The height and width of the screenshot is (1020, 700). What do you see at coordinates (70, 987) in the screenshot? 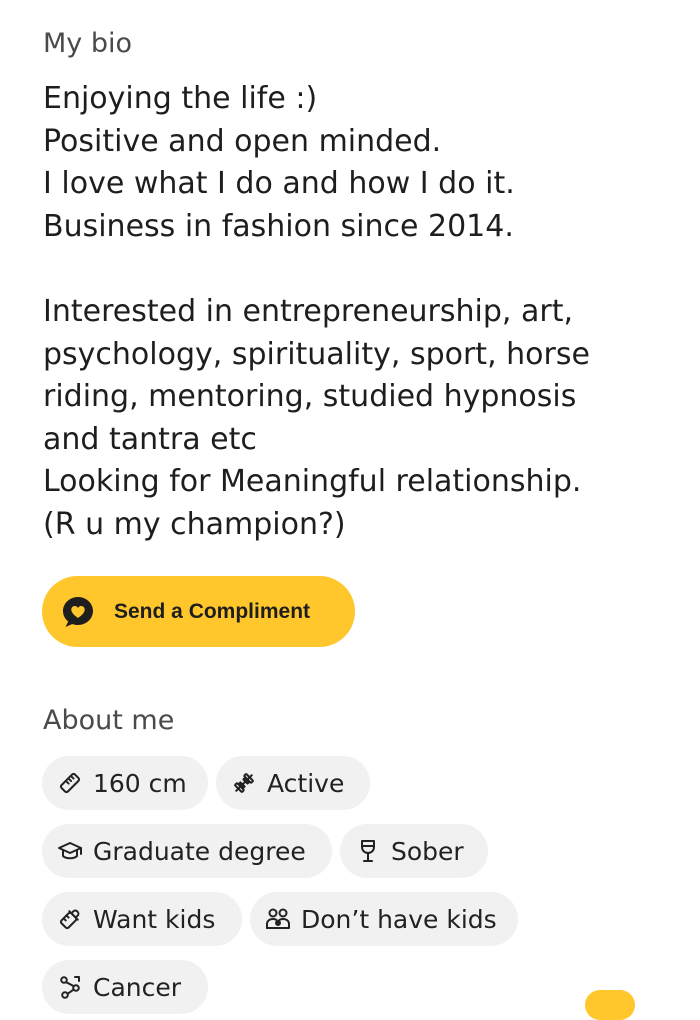
I see `zodiac-cancer-icon` at bounding box center [70, 987].